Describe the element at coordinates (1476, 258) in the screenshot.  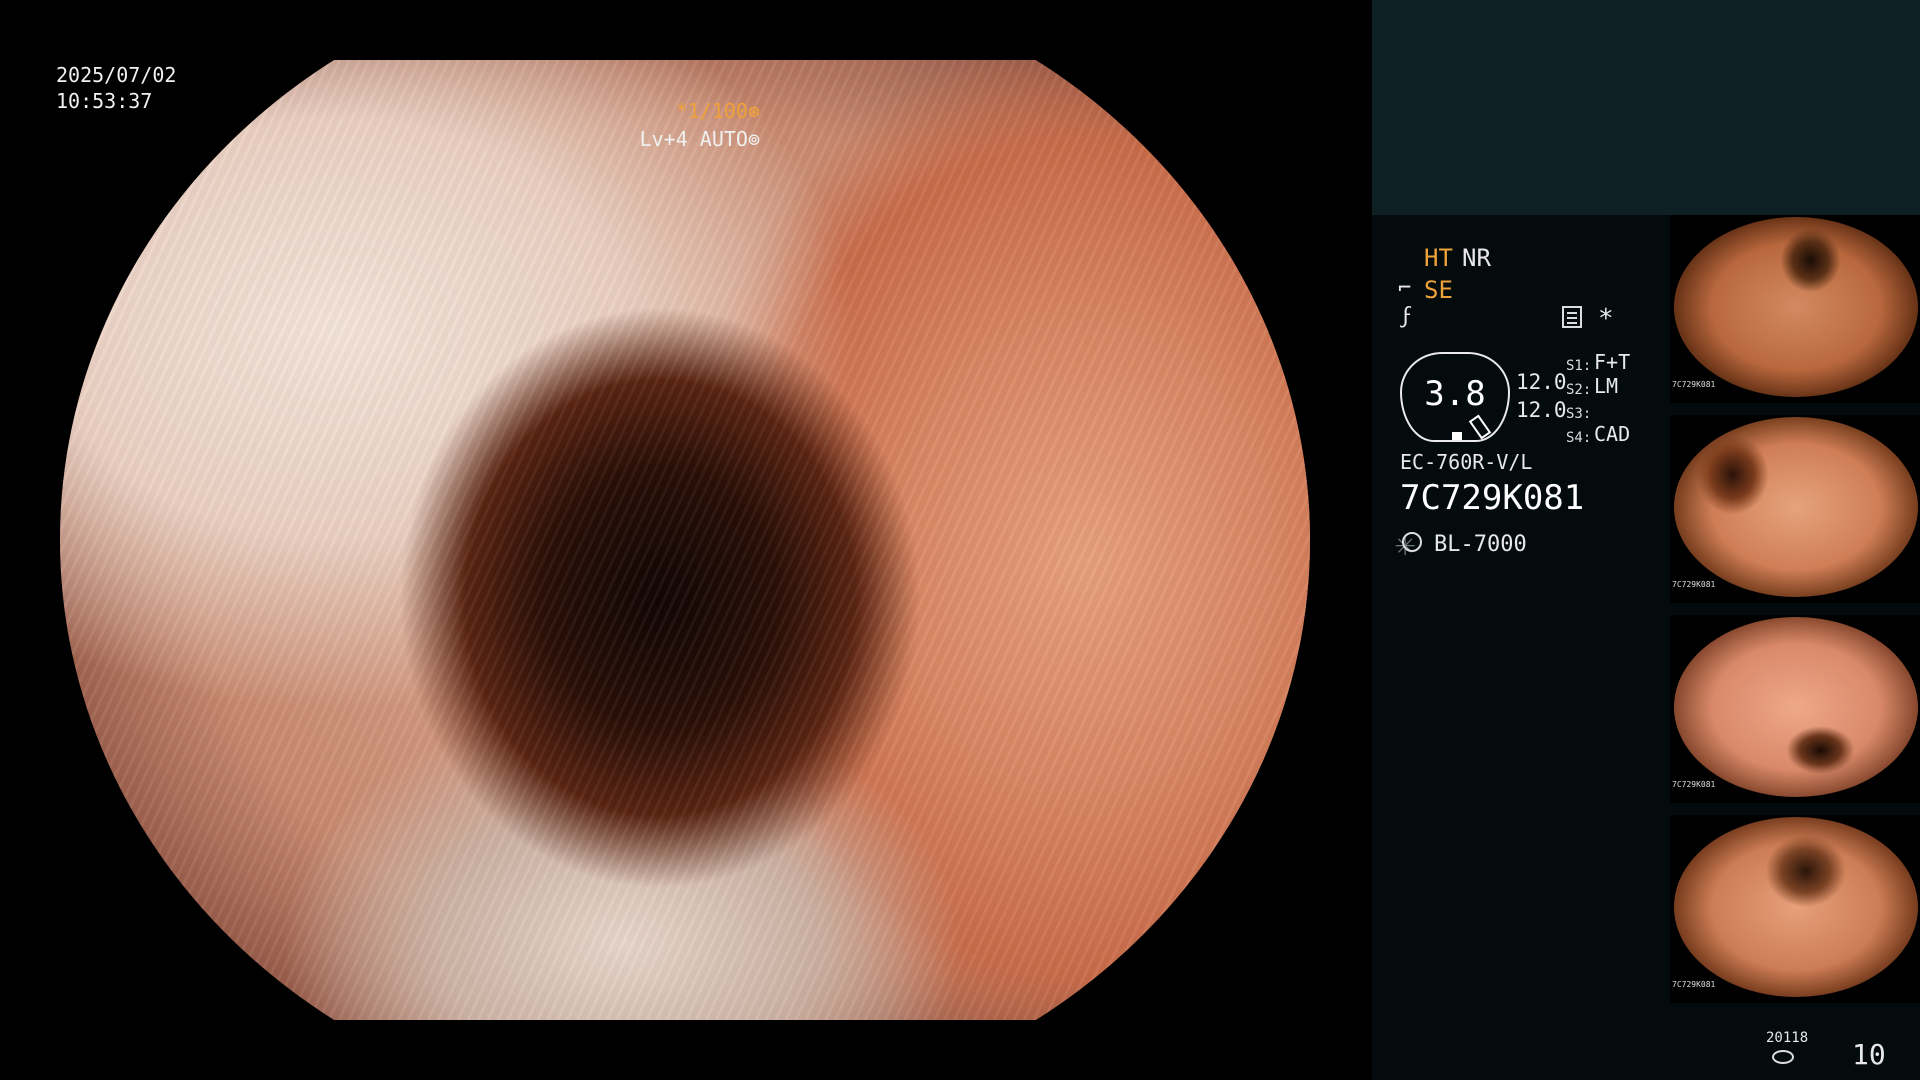
I see `nr-indicator: NR` at that location.